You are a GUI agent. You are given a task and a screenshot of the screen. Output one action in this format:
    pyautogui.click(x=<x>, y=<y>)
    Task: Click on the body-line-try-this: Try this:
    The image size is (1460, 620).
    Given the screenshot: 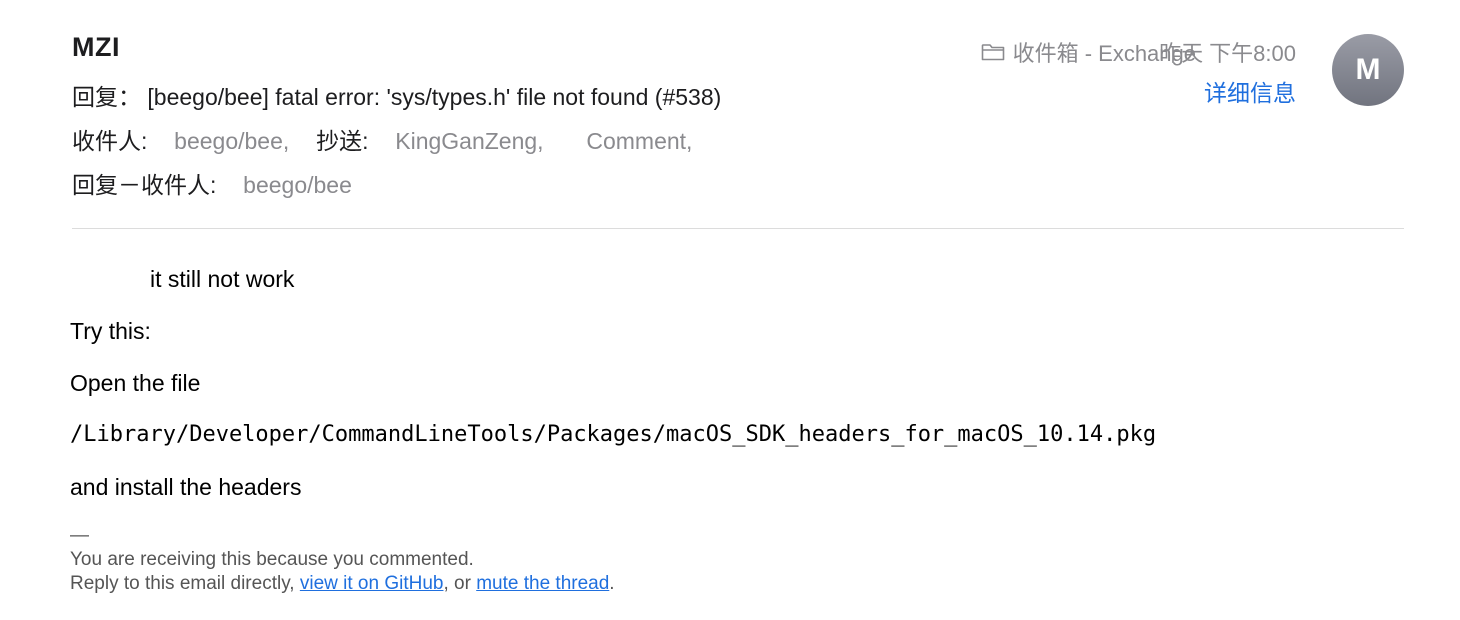 What is the action you would take?
    pyautogui.click(x=110, y=331)
    